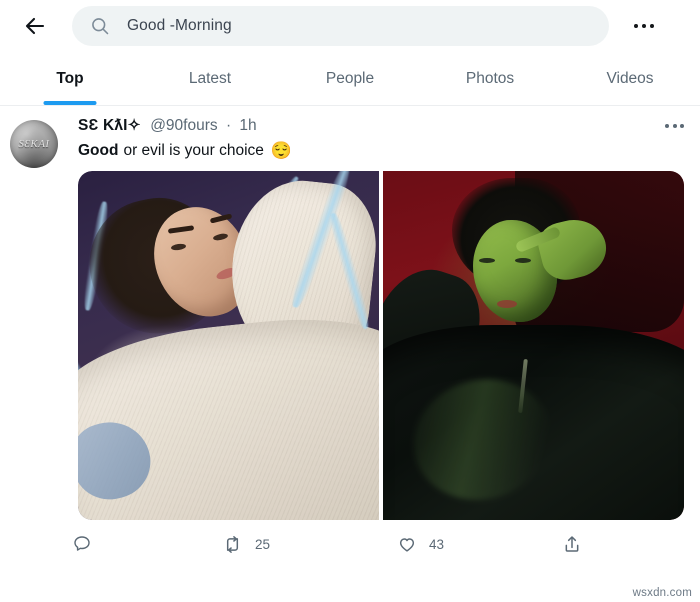  Describe the element at coordinates (109, 125) in the screenshot. I see `display-name: SƐ KƛI✧` at that location.